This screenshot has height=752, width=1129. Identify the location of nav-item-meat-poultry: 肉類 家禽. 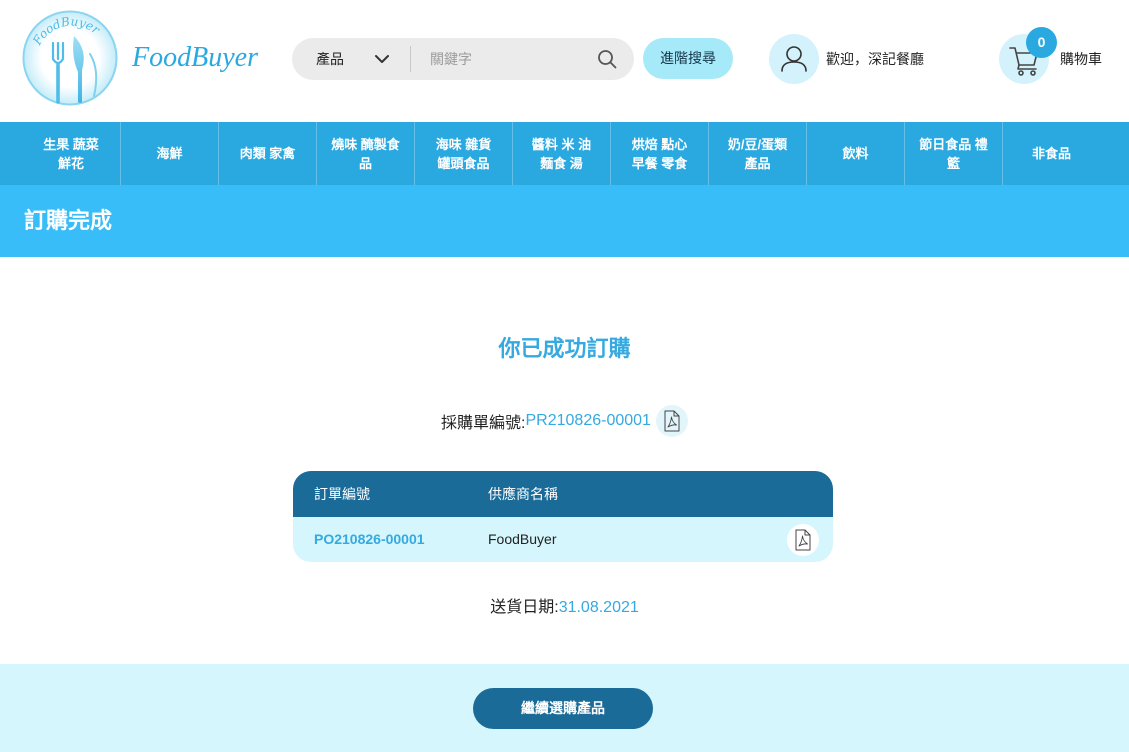
(267, 153).